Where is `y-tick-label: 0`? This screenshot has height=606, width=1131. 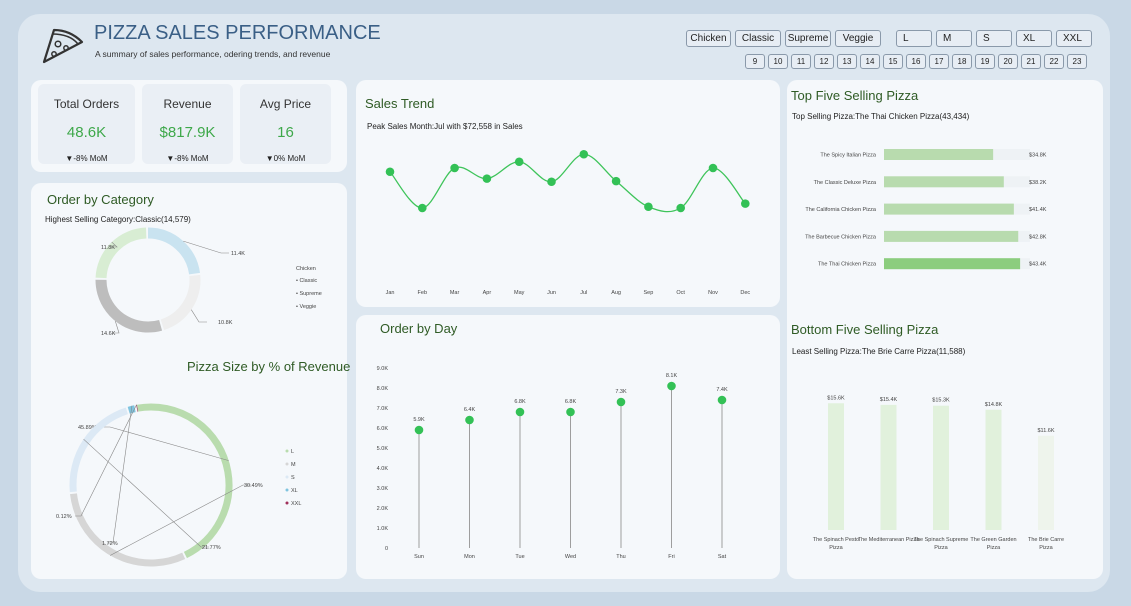 y-tick-label: 0 is located at coordinates (386, 549).